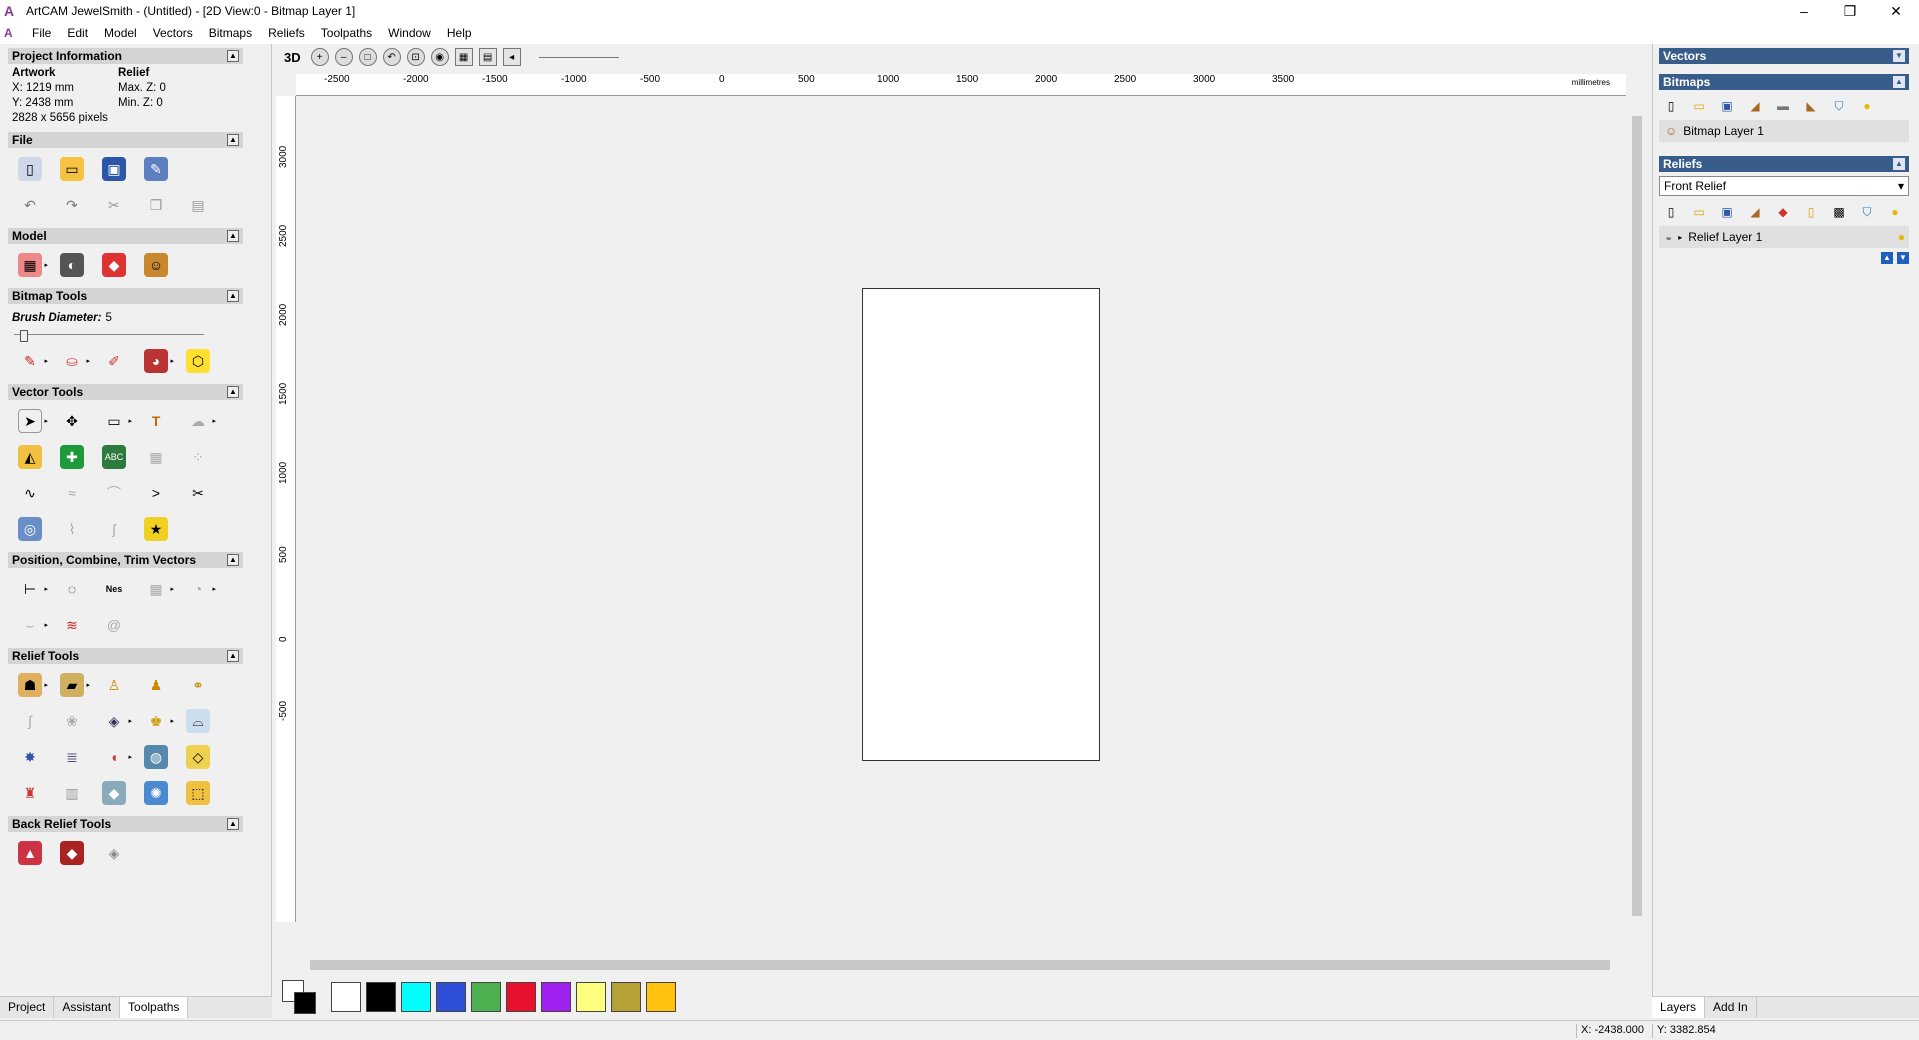 This screenshot has height=1040, width=1919. What do you see at coordinates (156, 361) in the screenshot?
I see `color-palette-button: ◕ ▸` at bounding box center [156, 361].